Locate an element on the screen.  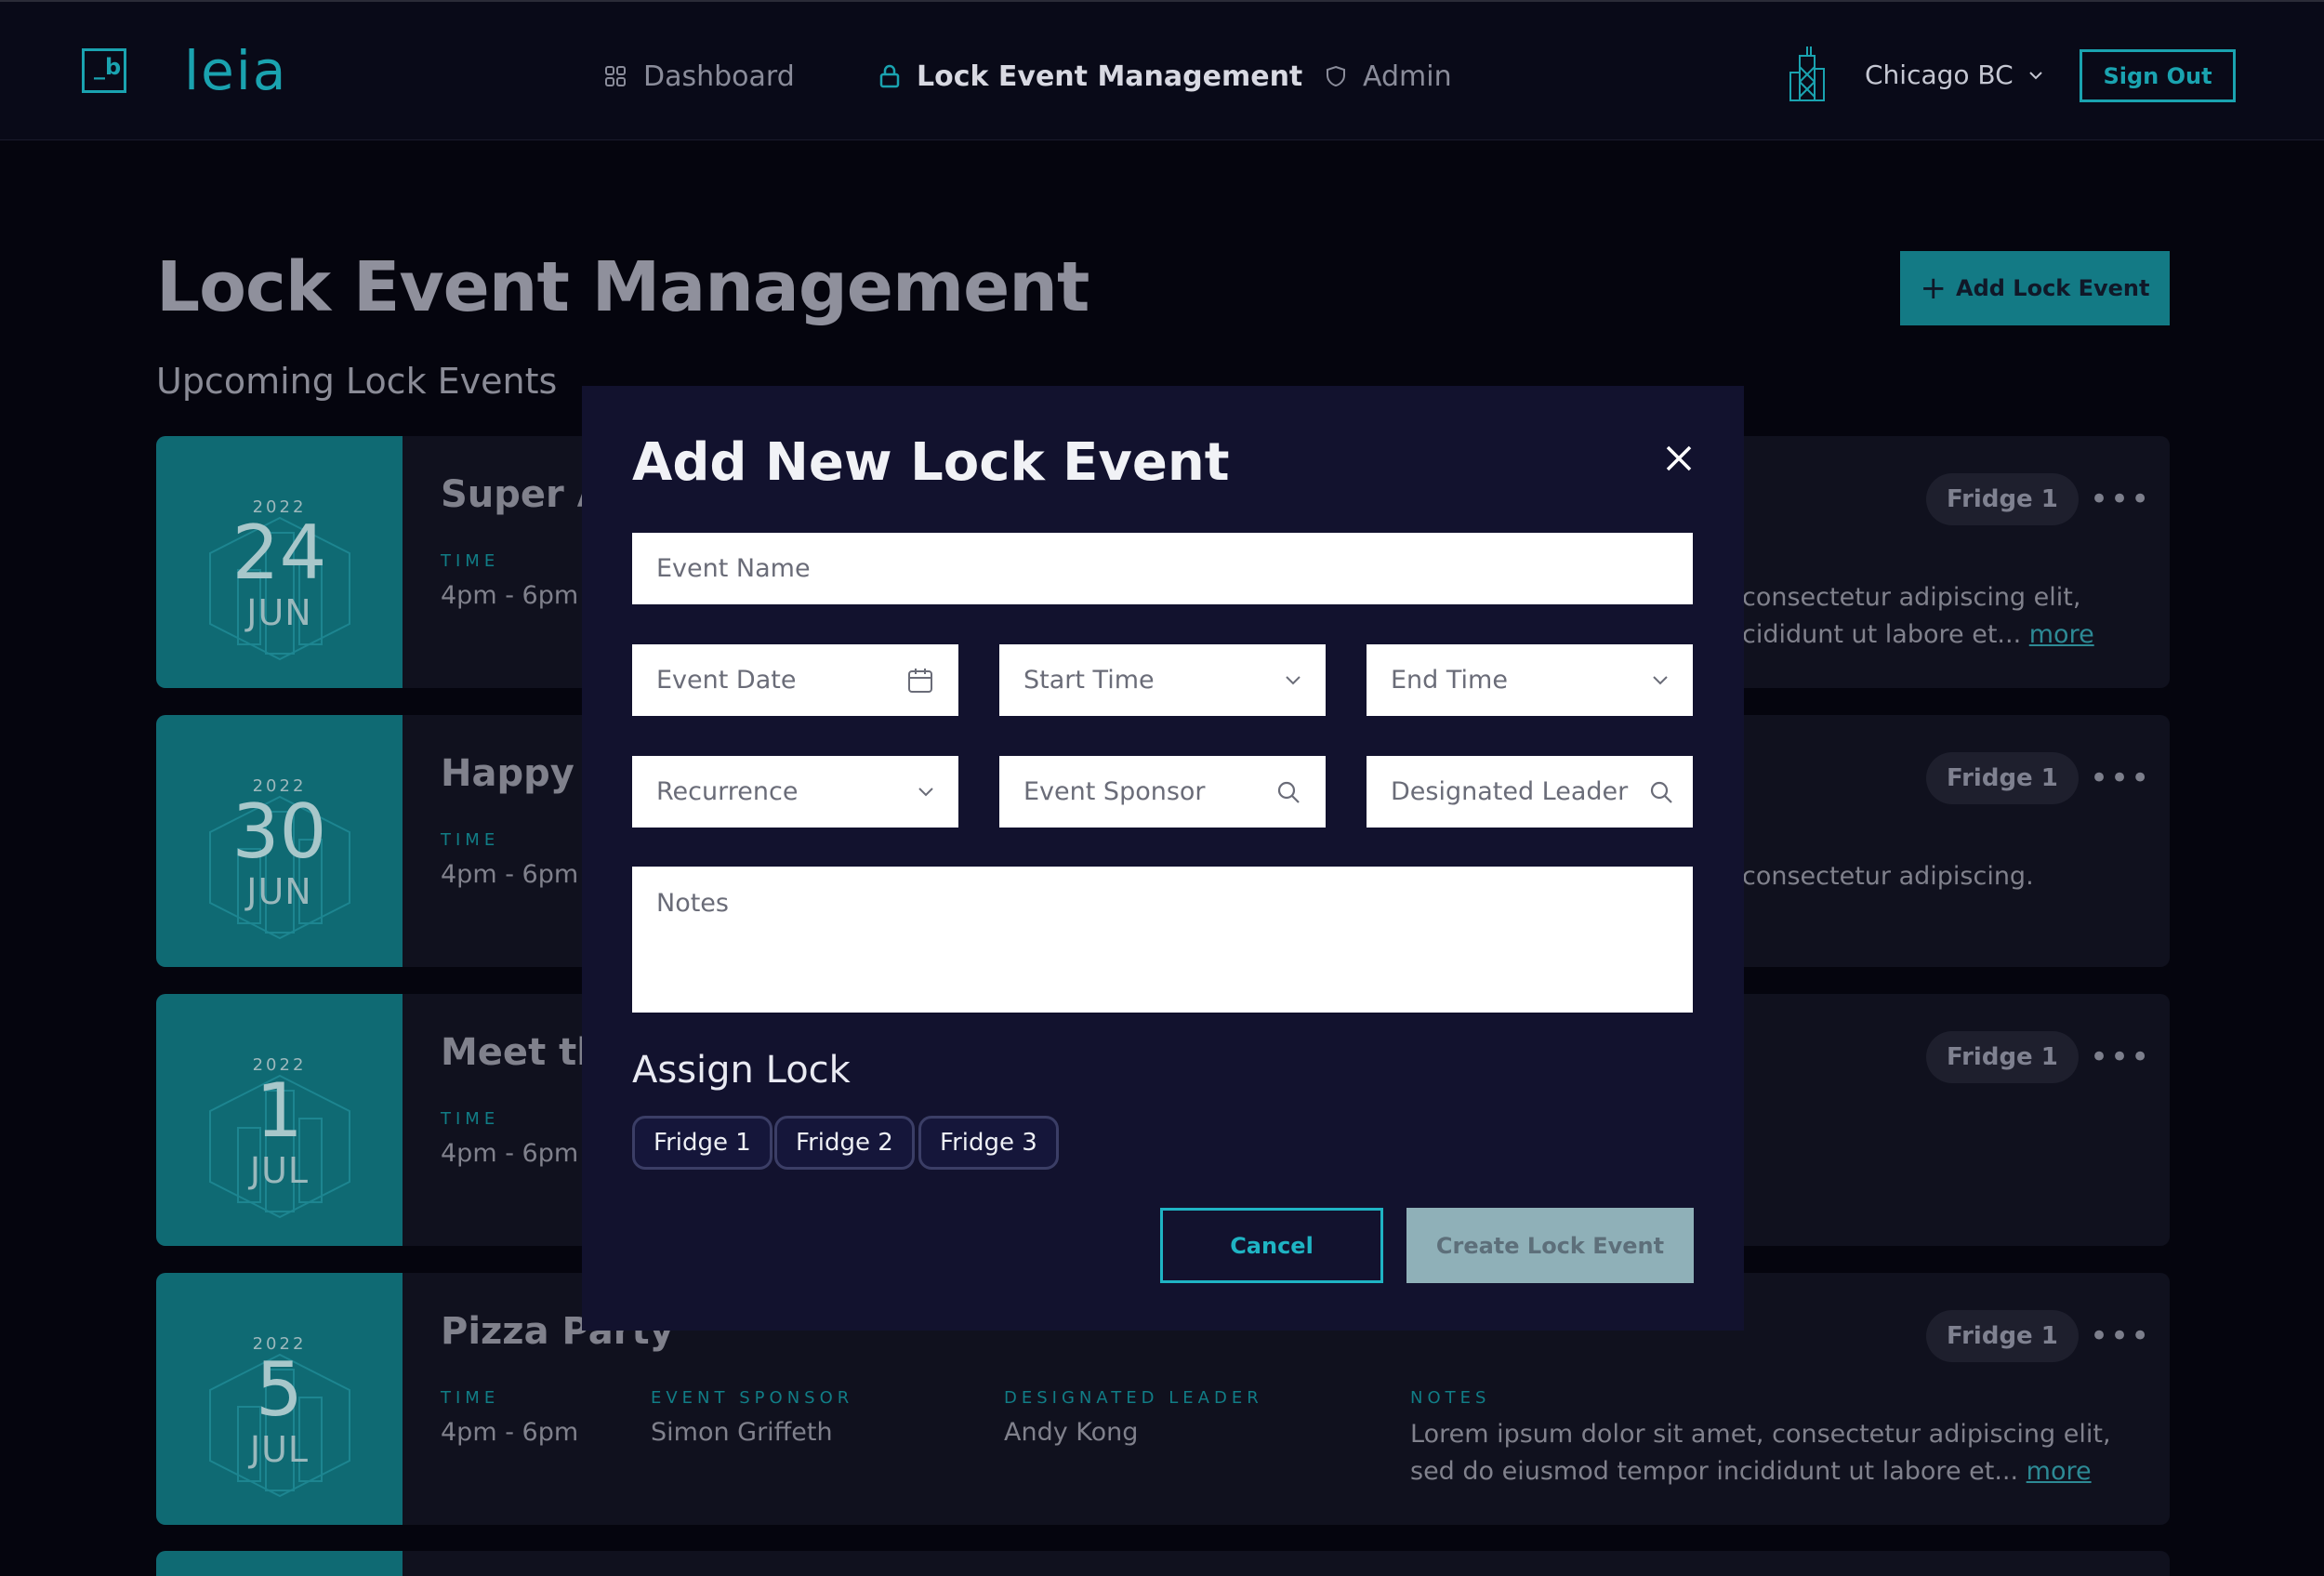
section-subtitle: Upcoming Lock Events is located at coordinates (357, 382).